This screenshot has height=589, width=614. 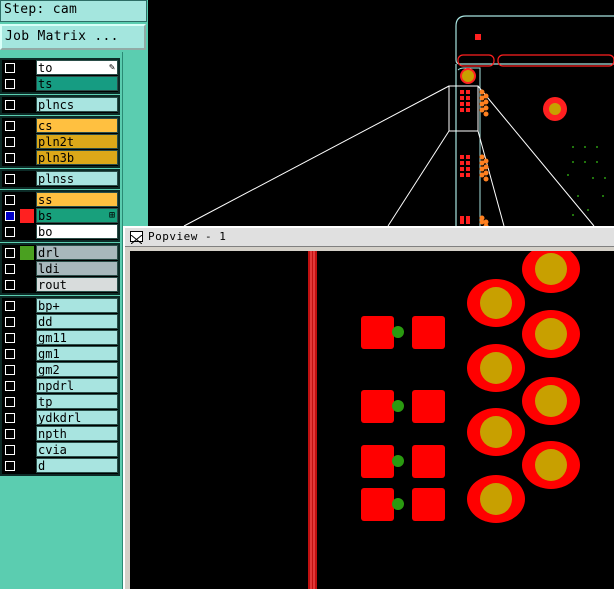 I want to click on layer-row-cs: cs, so click(x=60, y=126).